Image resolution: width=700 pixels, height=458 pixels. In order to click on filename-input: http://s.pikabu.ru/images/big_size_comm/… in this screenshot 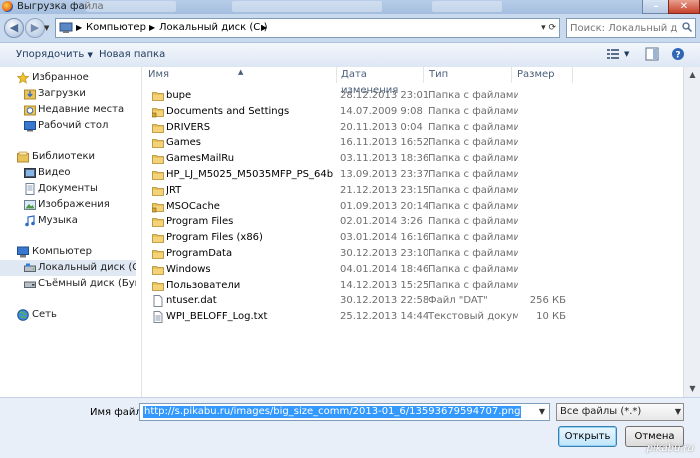, I will do `click(344, 412)`.